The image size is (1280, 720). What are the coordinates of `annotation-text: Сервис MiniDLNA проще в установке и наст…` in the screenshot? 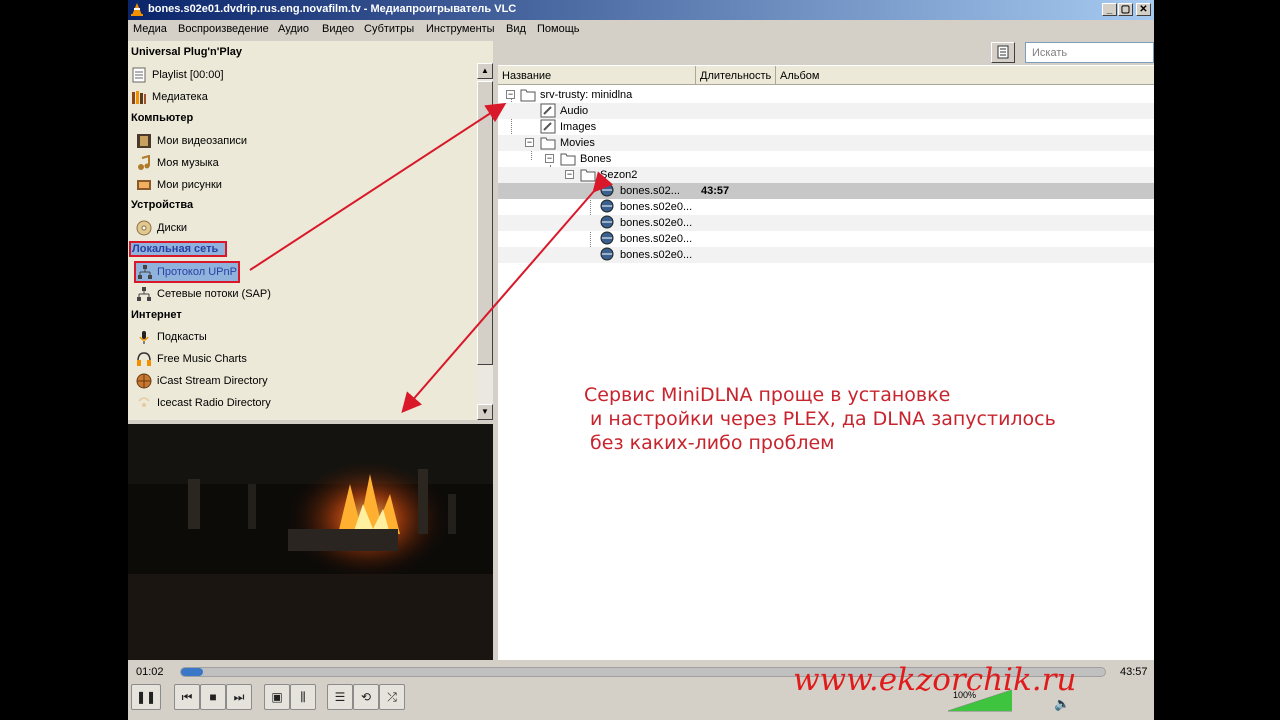 It's located at (820, 419).